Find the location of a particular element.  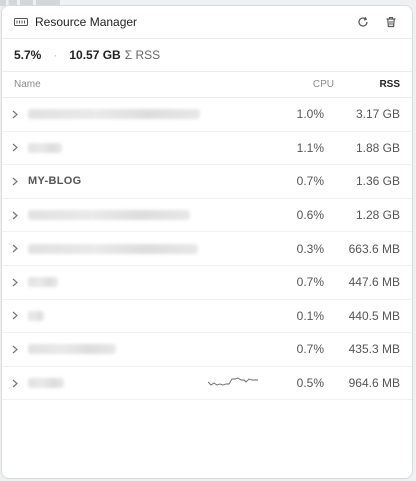

table-row: 0.3% 663.6 MB is located at coordinates (207, 249).